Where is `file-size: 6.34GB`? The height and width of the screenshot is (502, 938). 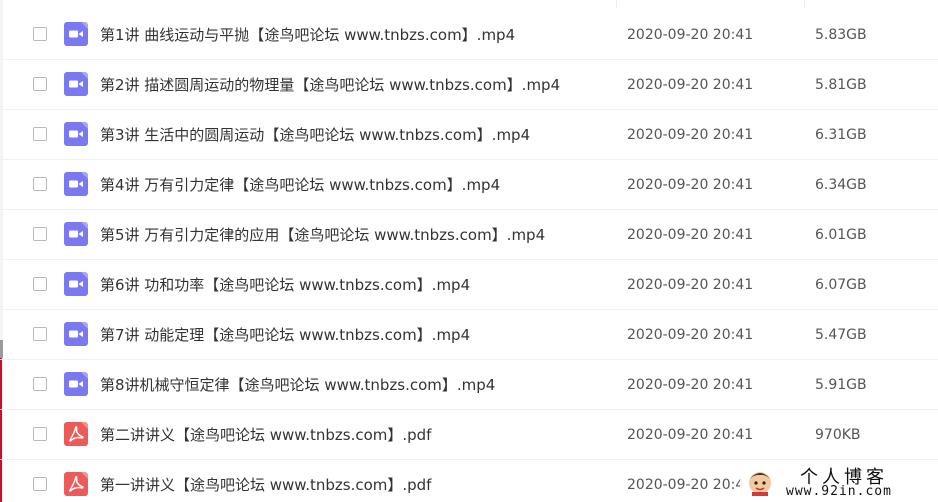 file-size: 6.34GB is located at coordinates (841, 185).